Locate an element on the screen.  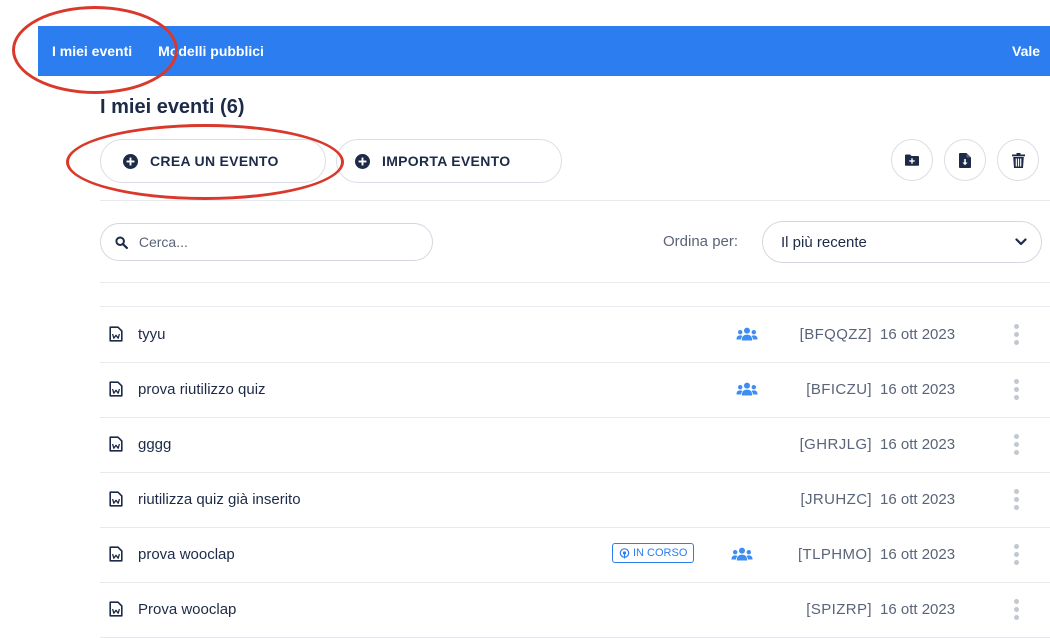
event-title: tyyu is located at coordinates (152, 334).